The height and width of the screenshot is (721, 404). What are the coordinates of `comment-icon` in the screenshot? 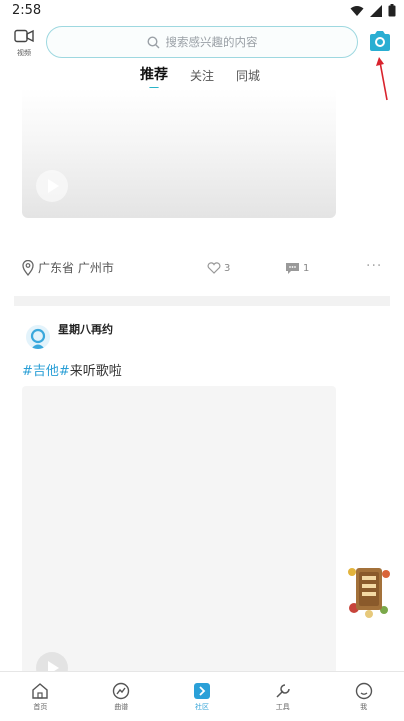 It's located at (292, 268).